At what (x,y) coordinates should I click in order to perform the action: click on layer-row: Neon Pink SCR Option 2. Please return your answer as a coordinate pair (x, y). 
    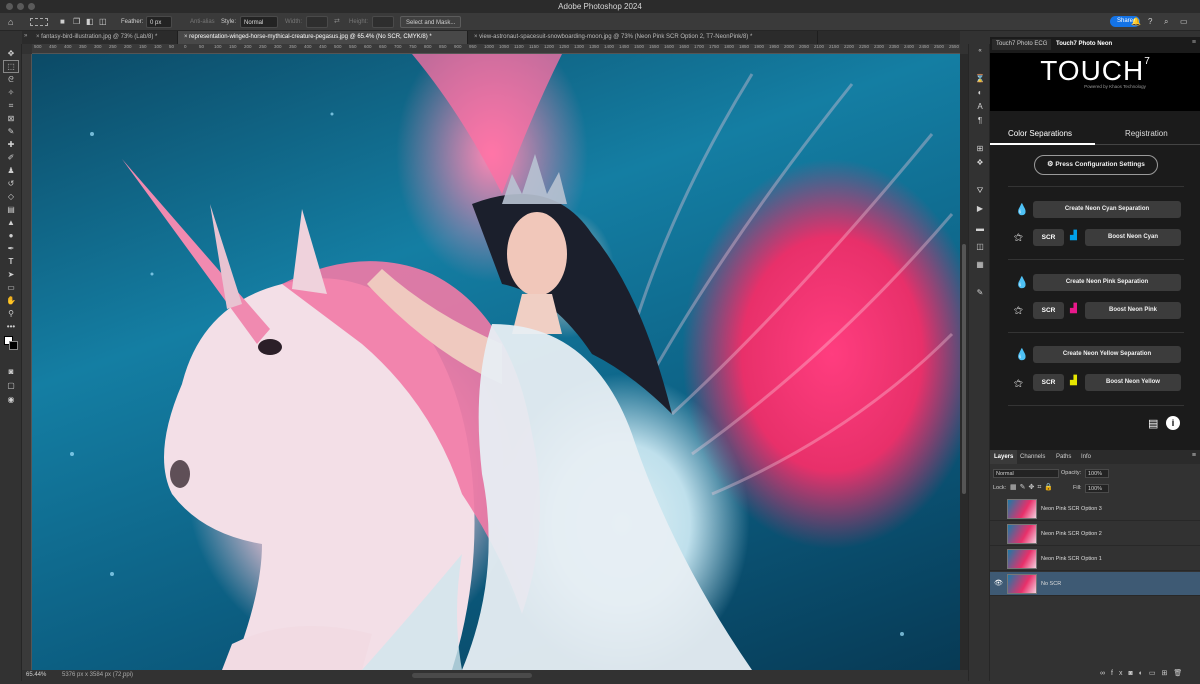
    Looking at the image, I should click on (1095, 534).